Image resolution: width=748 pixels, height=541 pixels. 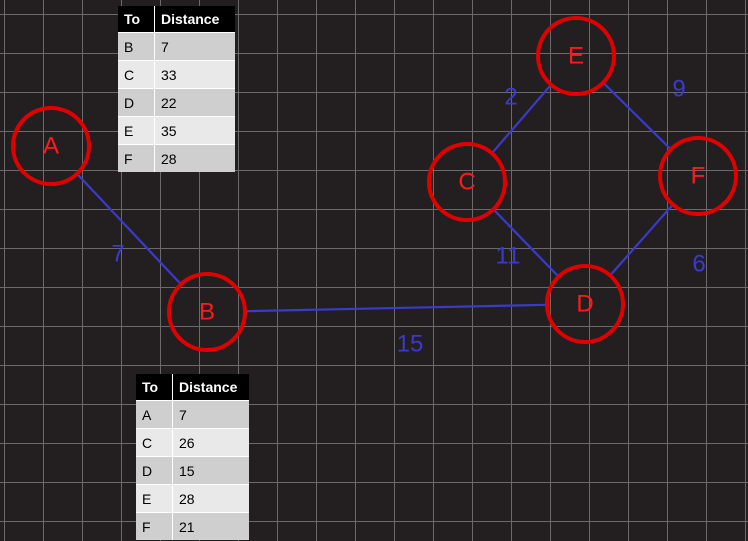 What do you see at coordinates (410, 344) in the screenshot?
I see `edge-weight-b-d: 15` at bounding box center [410, 344].